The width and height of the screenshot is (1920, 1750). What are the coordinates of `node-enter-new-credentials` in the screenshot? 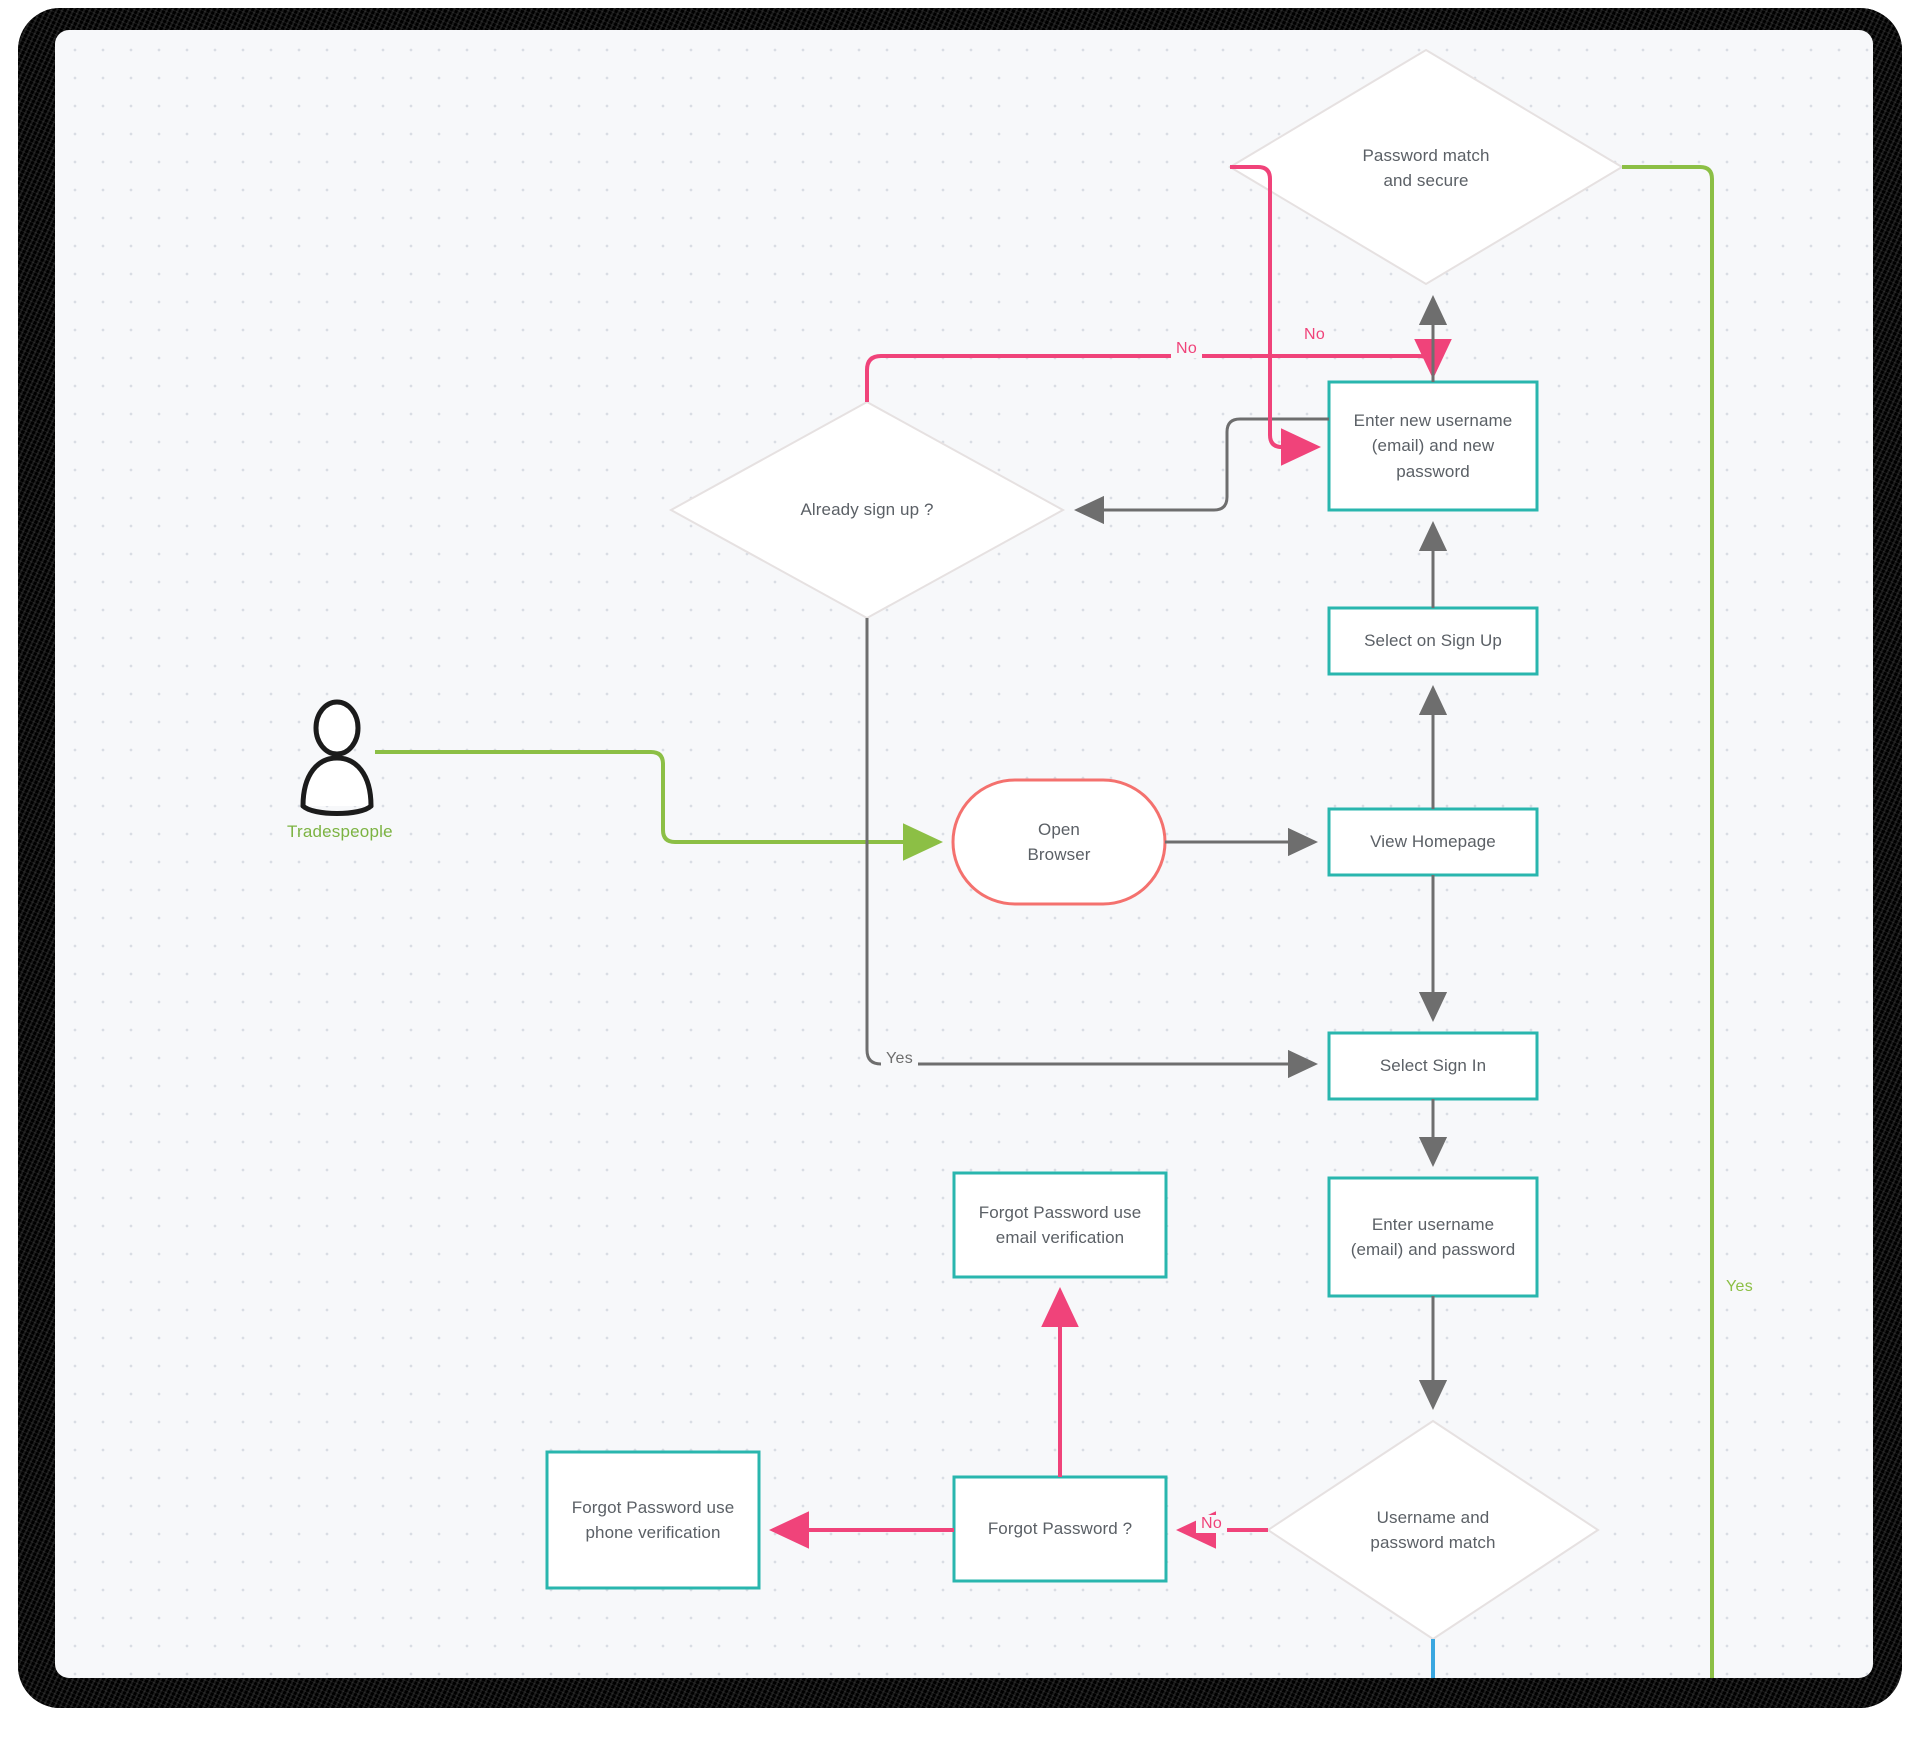 It's located at (1433, 446).